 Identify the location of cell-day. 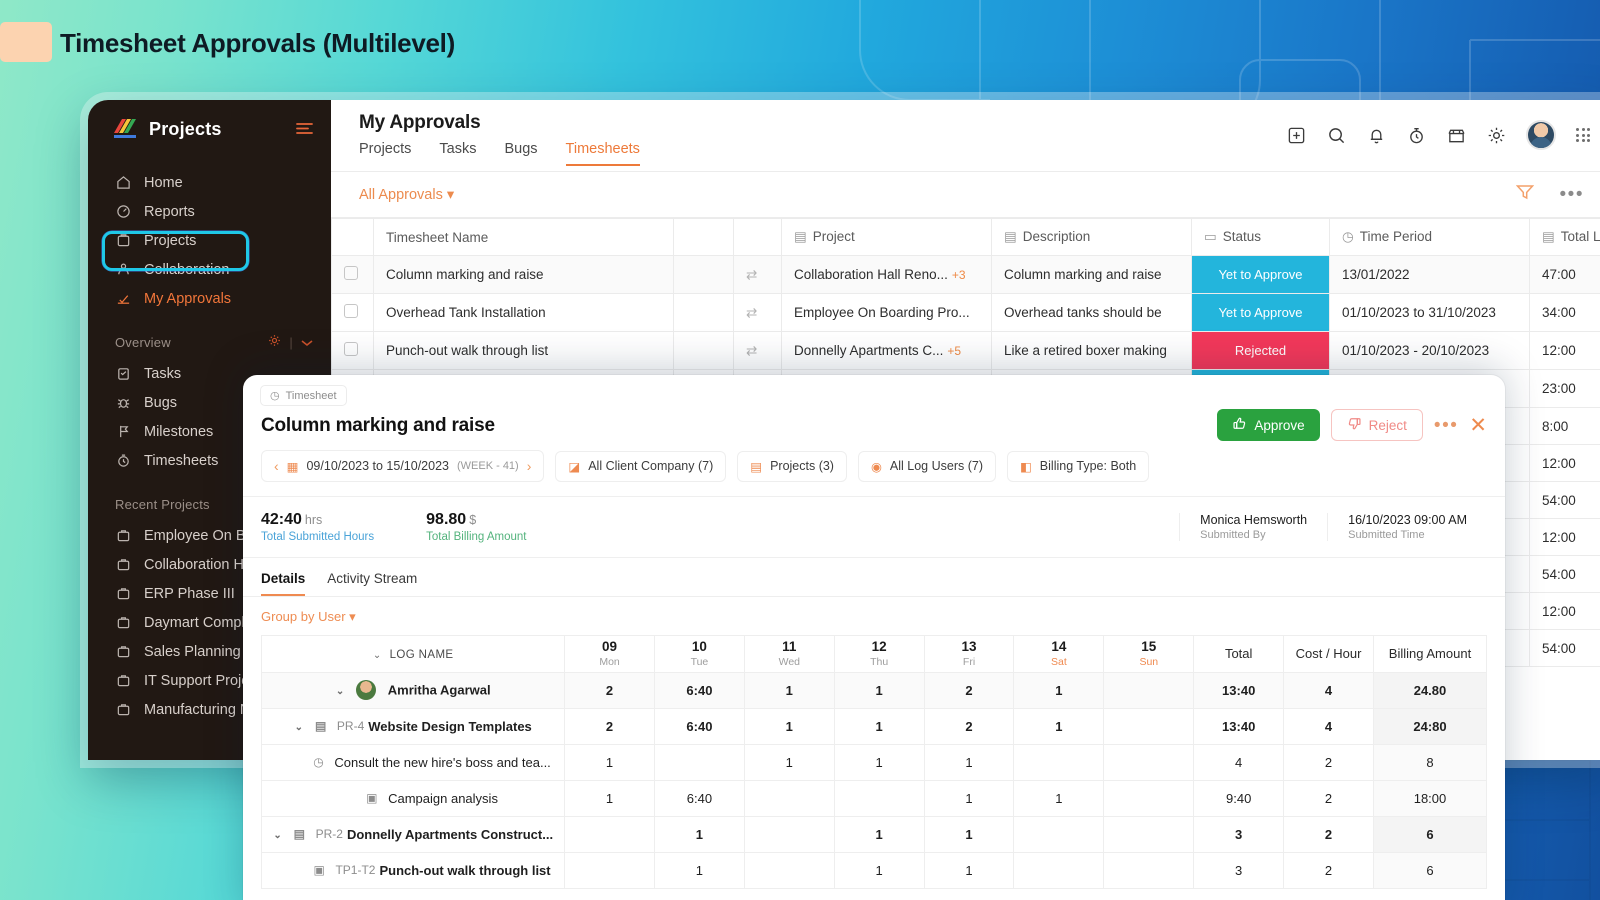
(1149, 762).